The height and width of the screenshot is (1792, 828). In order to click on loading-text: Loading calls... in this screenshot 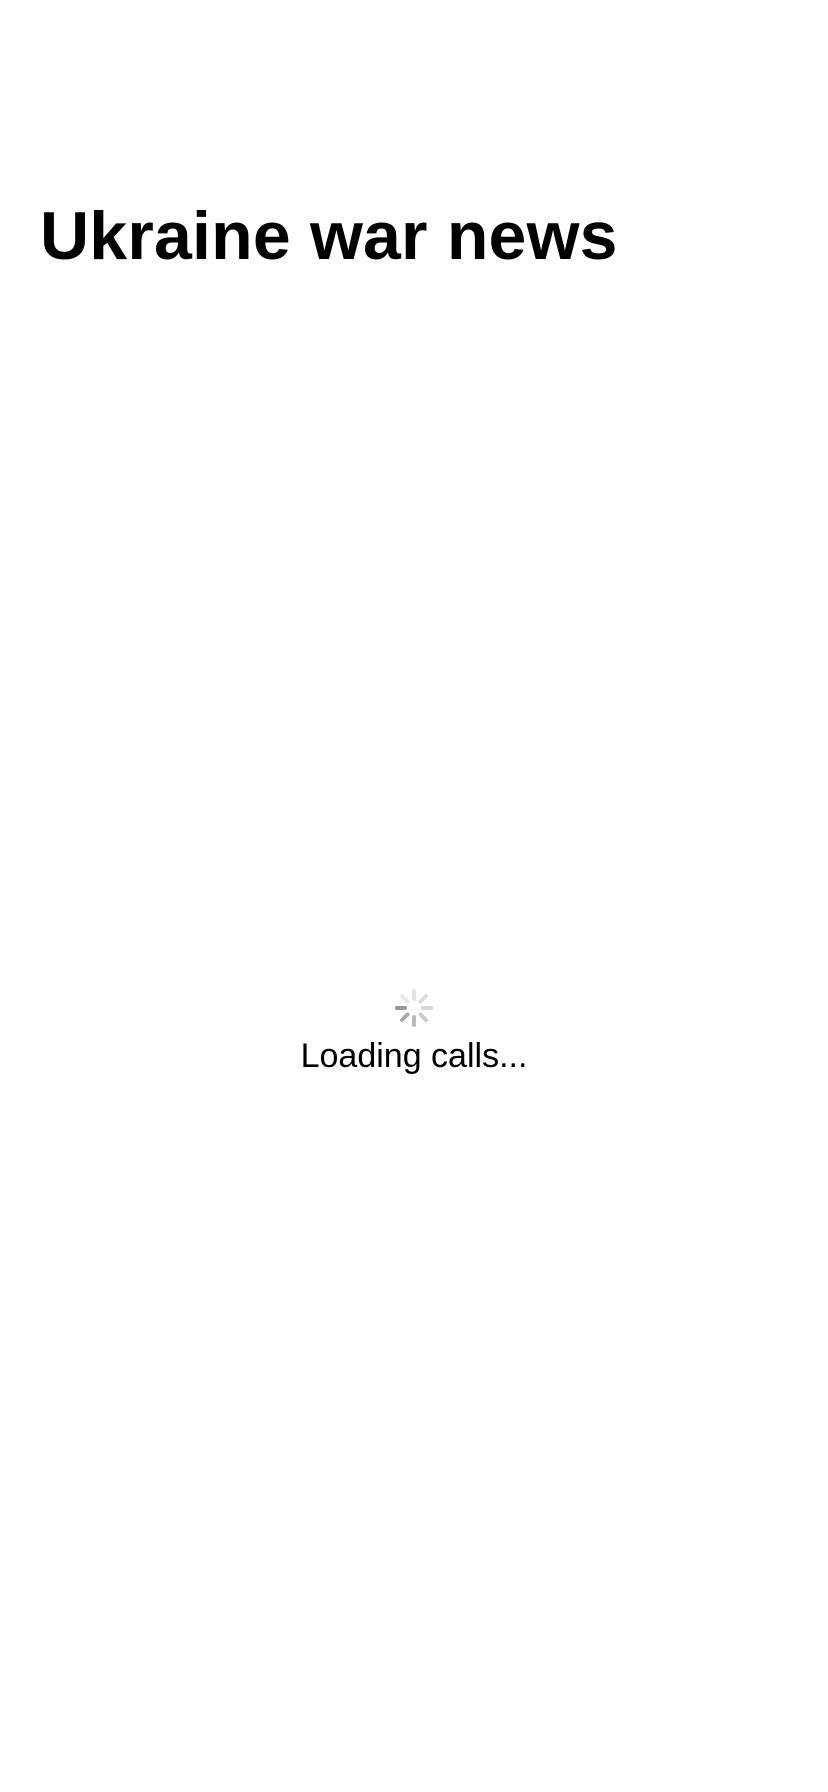, I will do `click(414, 1056)`.